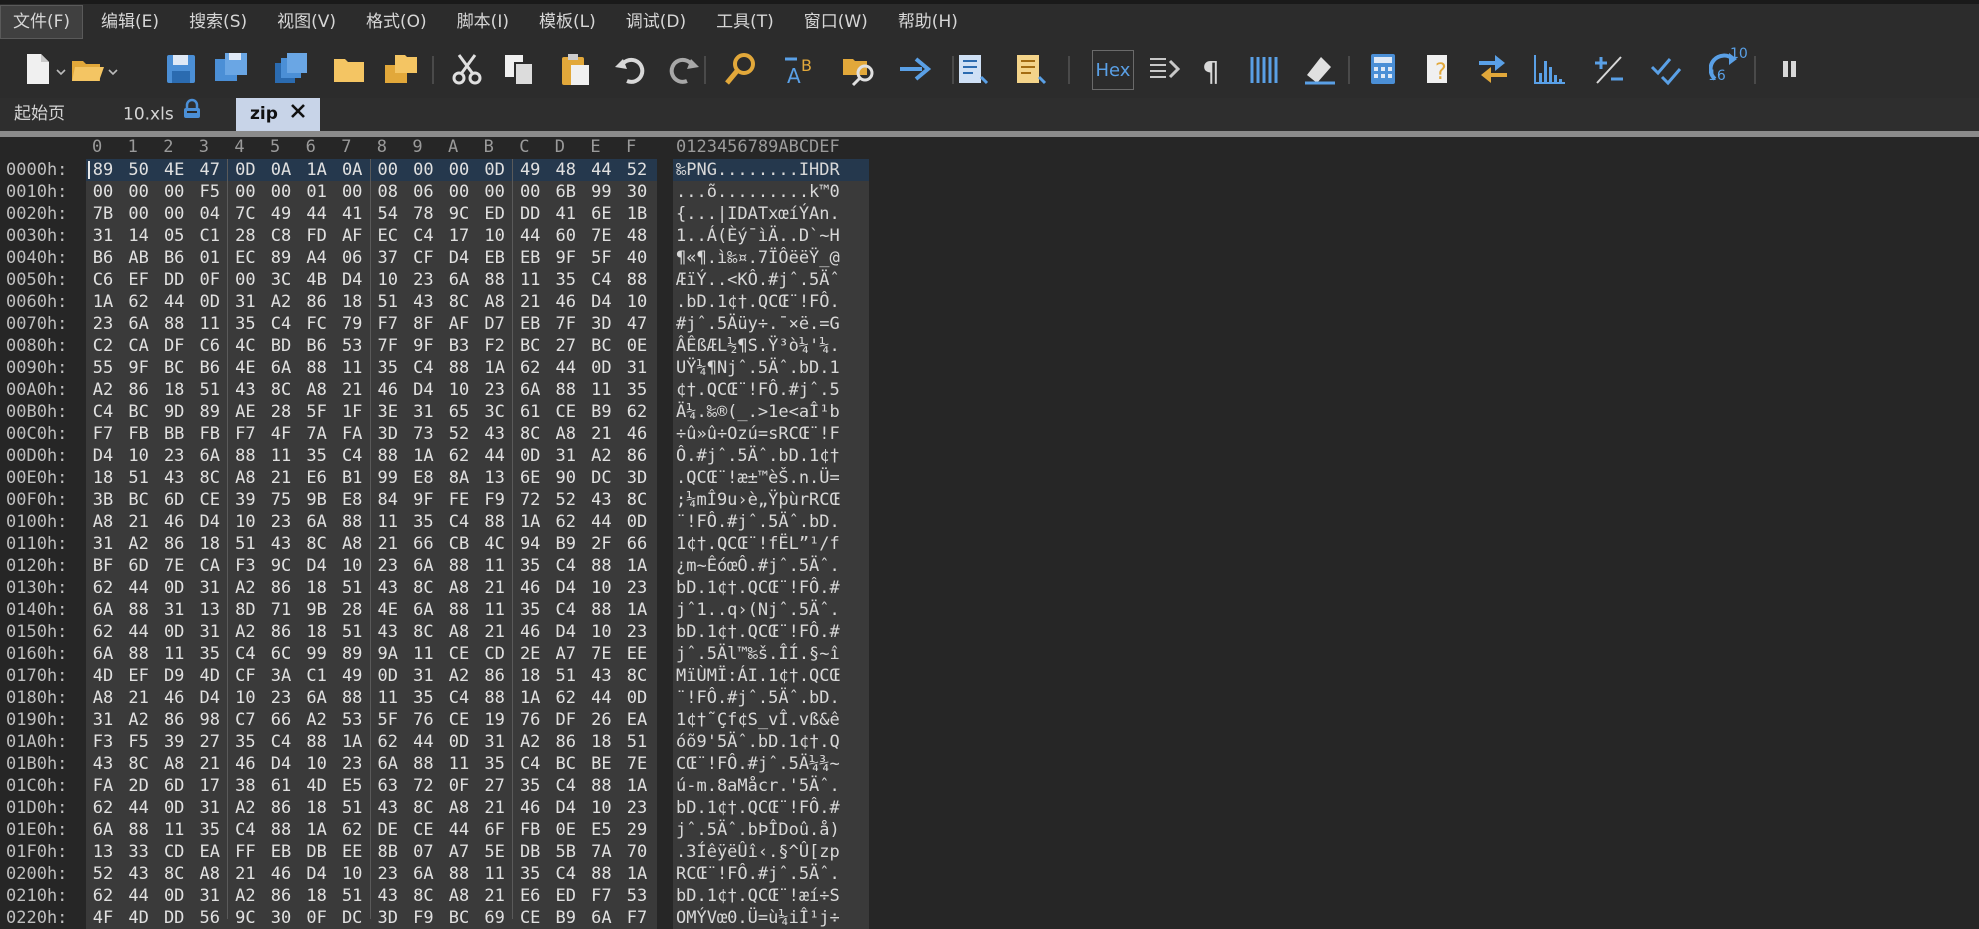  Describe the element at coordinates (352, 874) in the screenshot. I see `hex-byte: 10` at that location.